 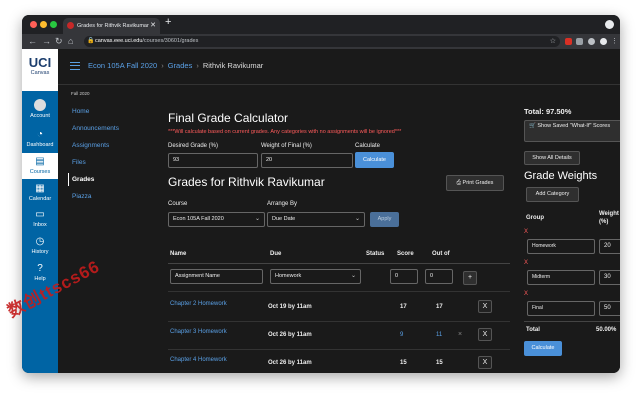 I want to click on weight-final-label: Weight of Final (%), so click(x=286, y=146).